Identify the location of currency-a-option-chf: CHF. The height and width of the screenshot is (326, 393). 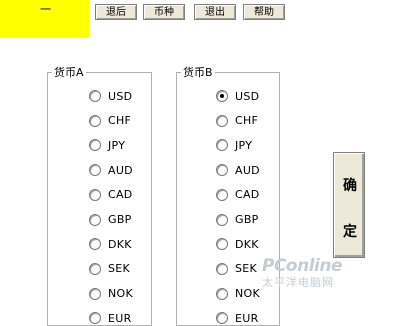
(110, 121).